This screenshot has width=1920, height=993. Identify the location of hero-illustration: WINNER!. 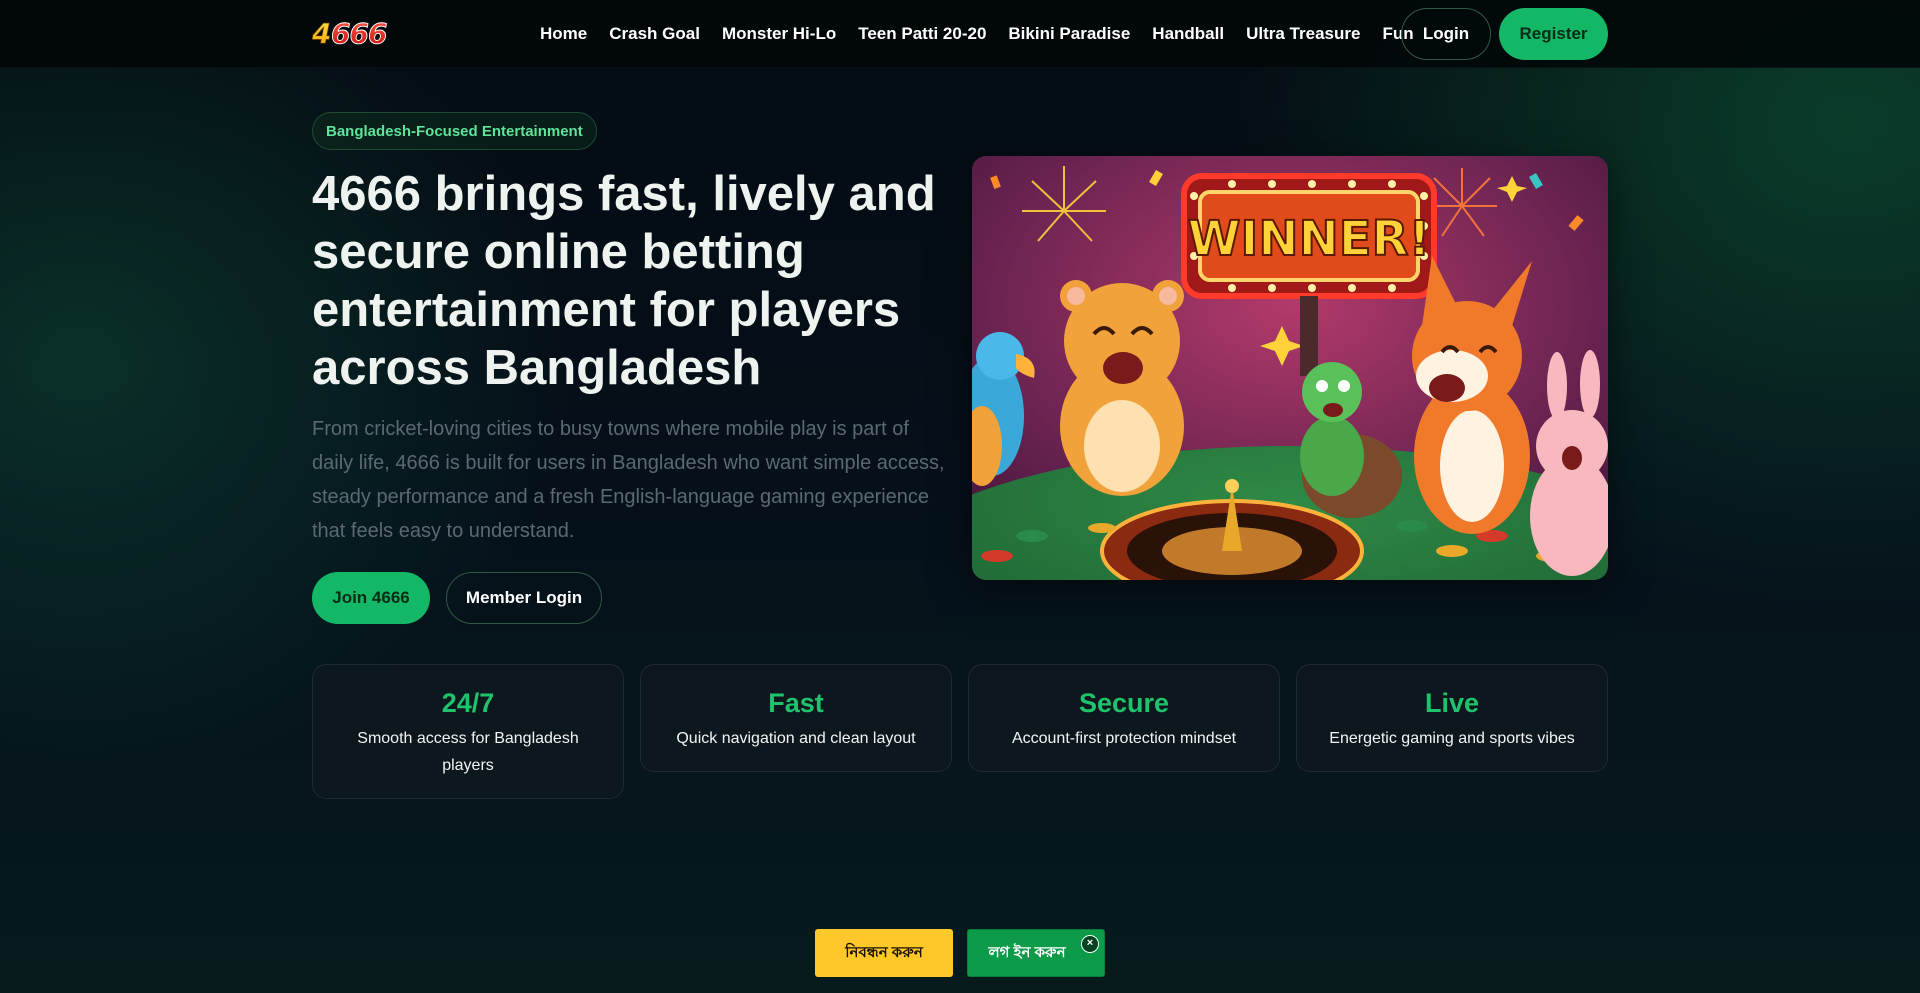
(1290, 368).